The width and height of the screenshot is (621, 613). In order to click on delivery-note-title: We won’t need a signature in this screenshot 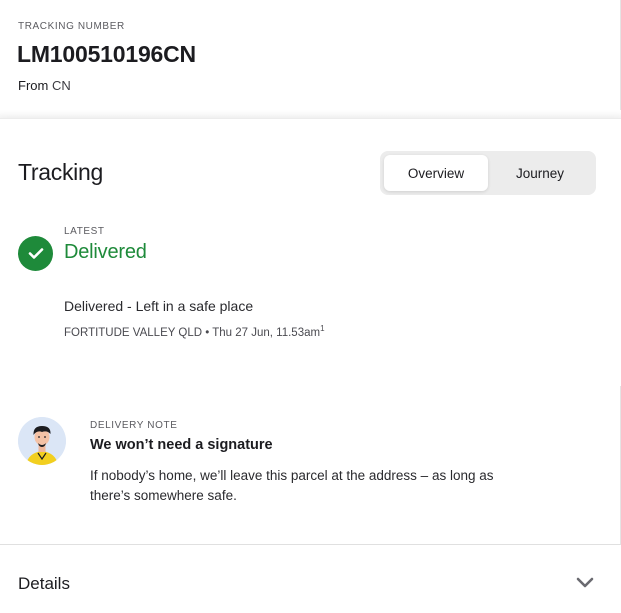, I will do `click(181, 445)`.